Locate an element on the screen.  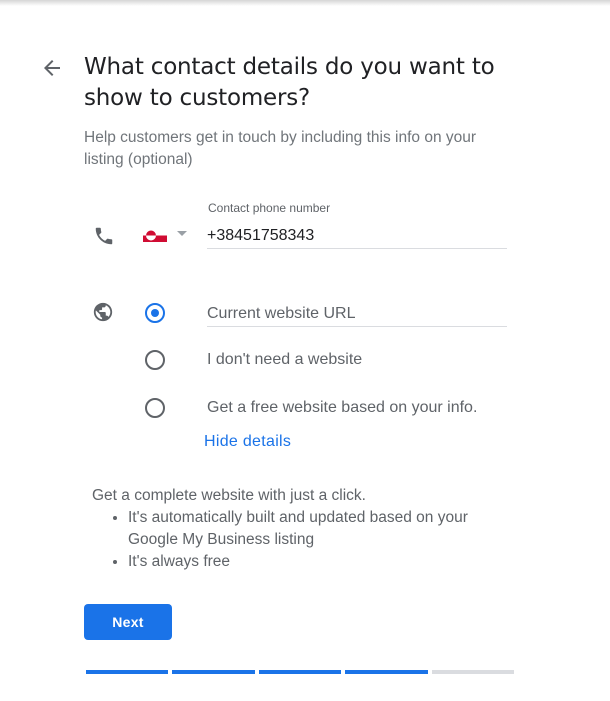
phone-number-input is located at coordinates (357, 236).